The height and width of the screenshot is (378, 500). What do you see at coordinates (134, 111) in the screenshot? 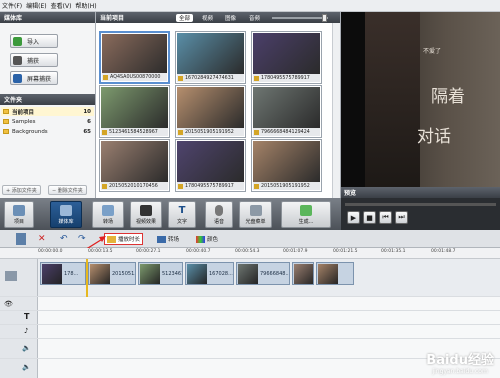
I see `media-thumbnail: 5123461584528967` at bounding box center [134, 111].